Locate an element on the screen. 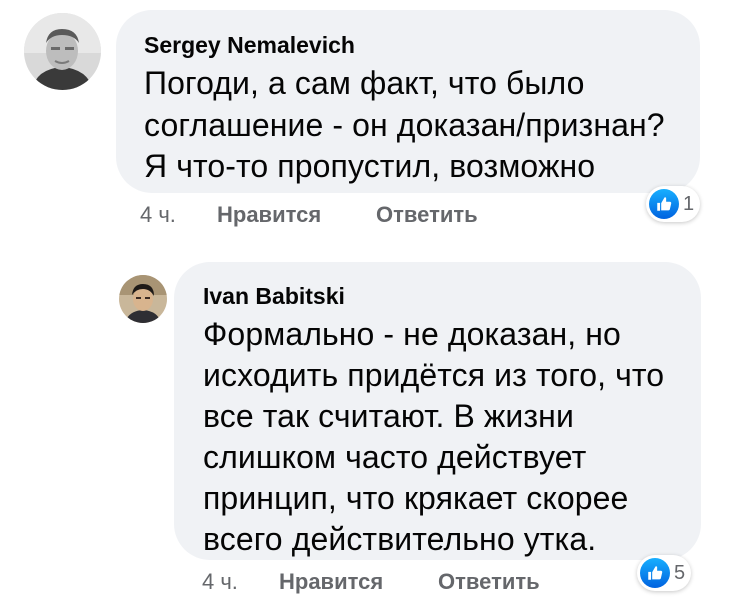 The height and width of the screenshot is (613, 749). comment-text-line: Погоди, а сам факт, что было is located at coordinates (364, 83).